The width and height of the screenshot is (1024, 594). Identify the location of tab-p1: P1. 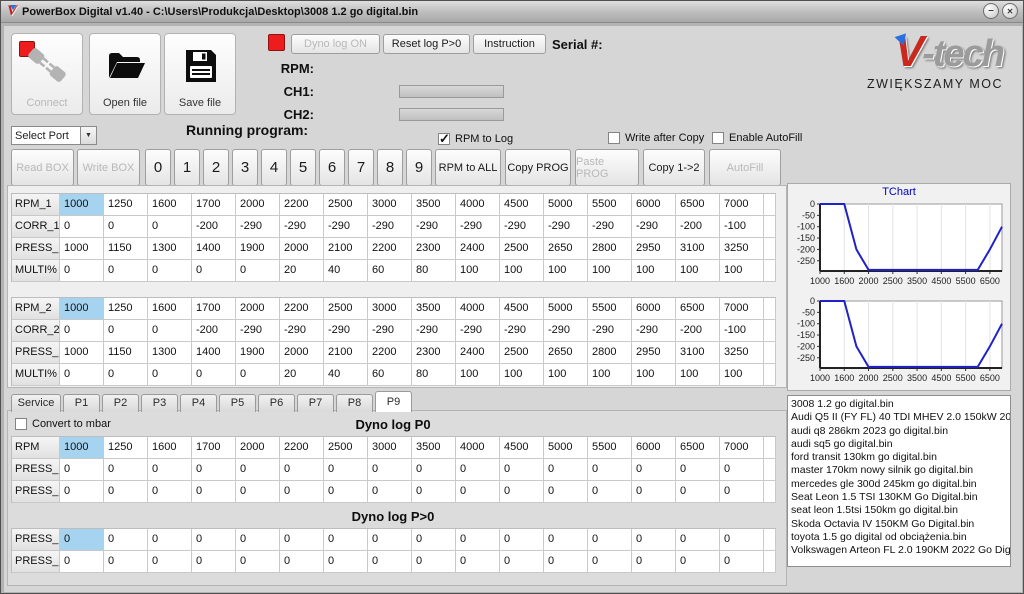
(81, 403).